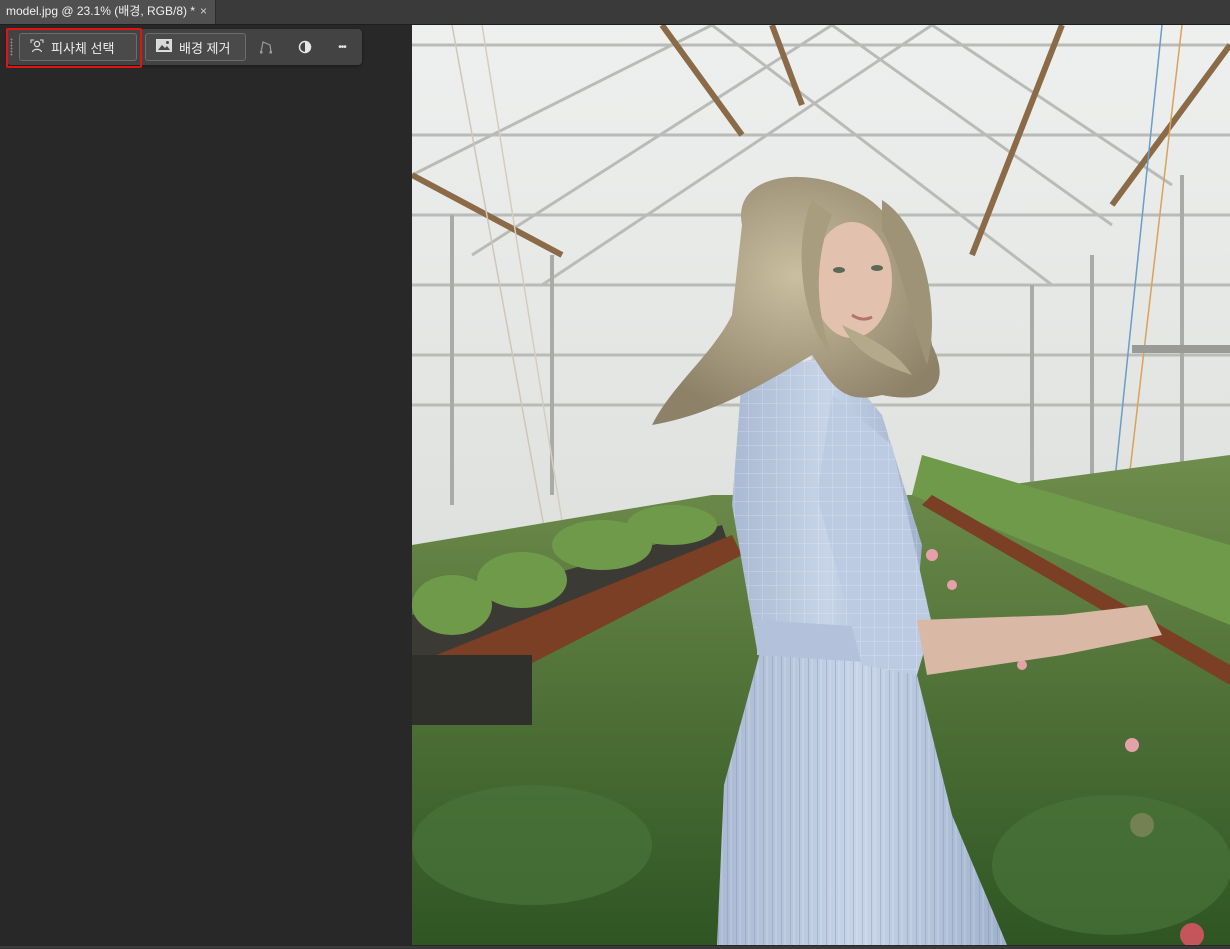  What do you see at coordinates (203, 11) in the screenshot?
I see `close-tab-icon: ×` at bounding box center [203, 11].